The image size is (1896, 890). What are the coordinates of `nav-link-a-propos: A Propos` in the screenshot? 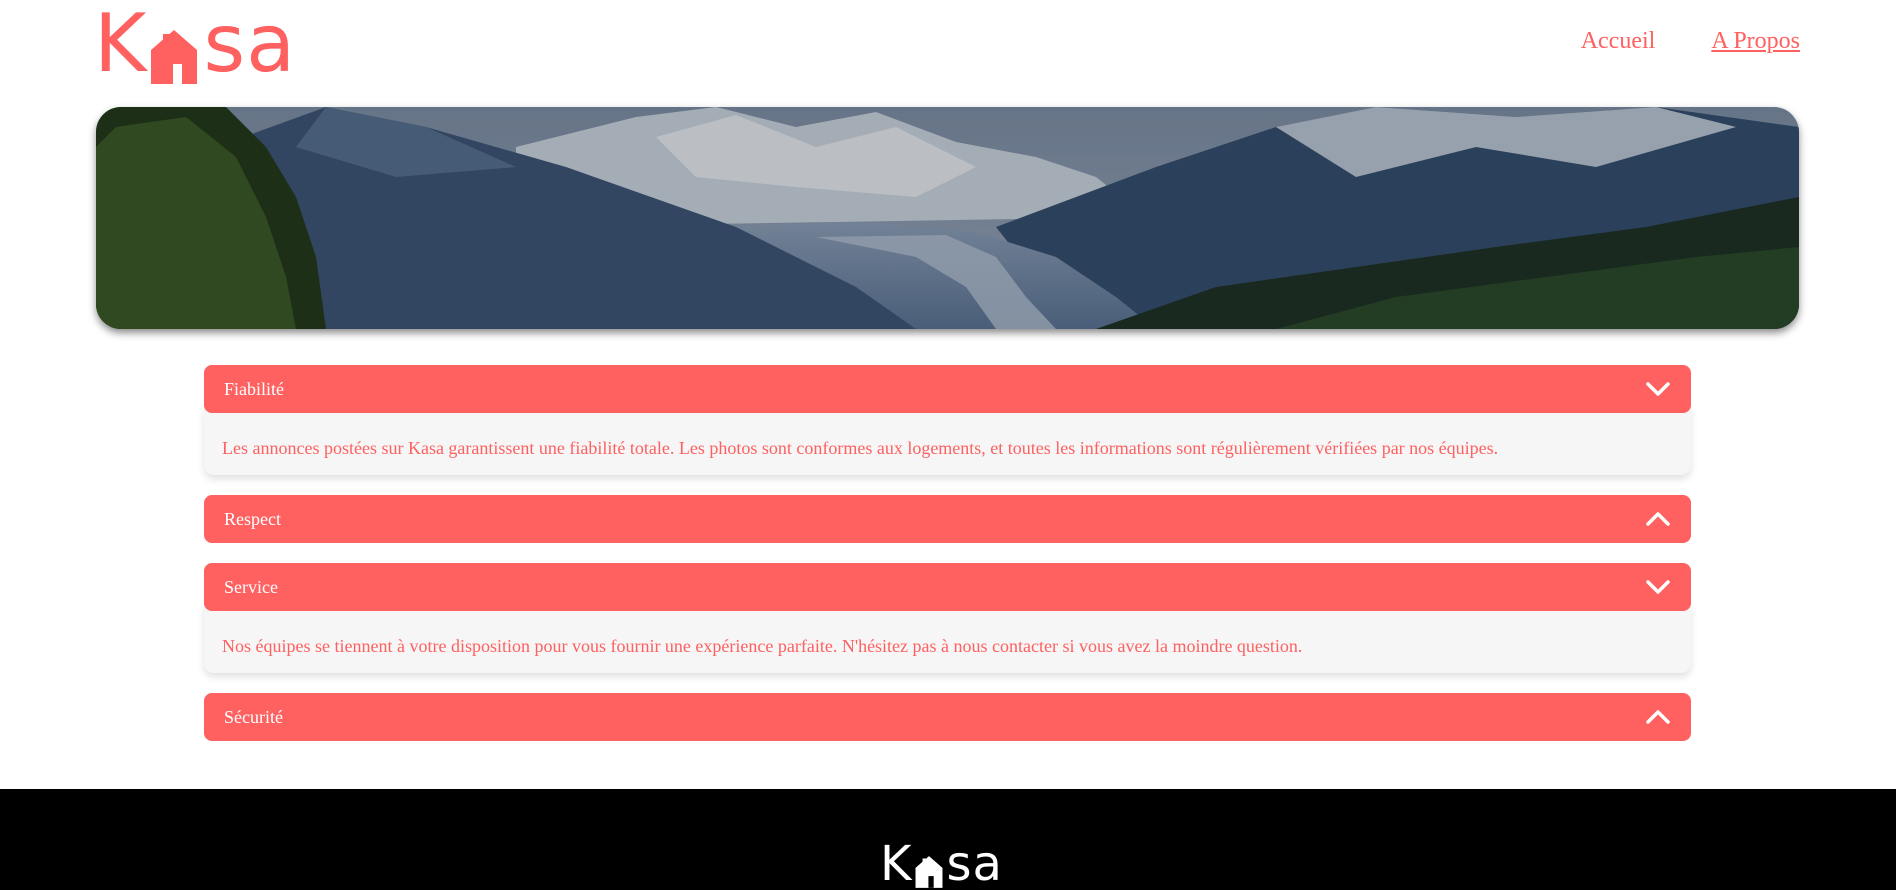 It's located at (1755, 41).